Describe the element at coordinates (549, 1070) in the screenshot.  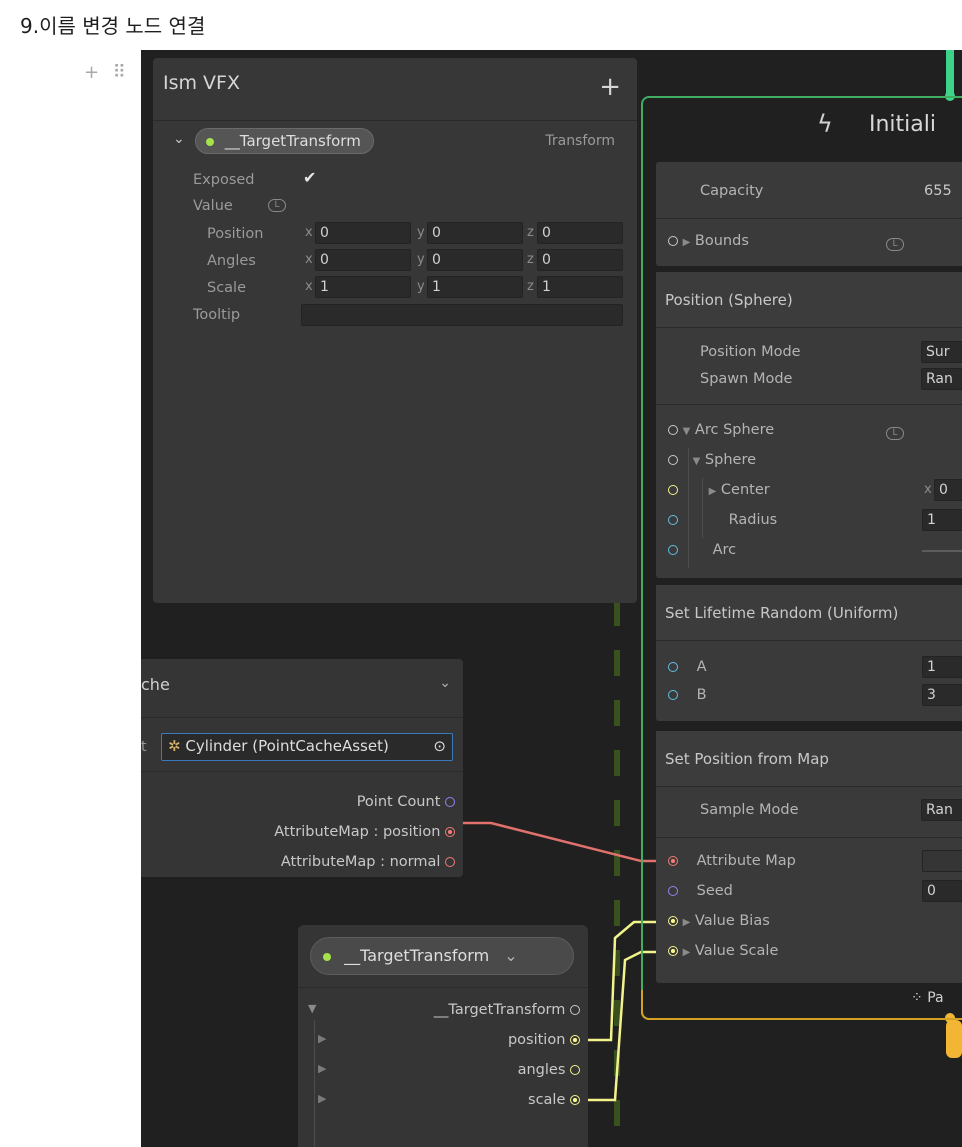
I see `output-angles: angles` at that location.